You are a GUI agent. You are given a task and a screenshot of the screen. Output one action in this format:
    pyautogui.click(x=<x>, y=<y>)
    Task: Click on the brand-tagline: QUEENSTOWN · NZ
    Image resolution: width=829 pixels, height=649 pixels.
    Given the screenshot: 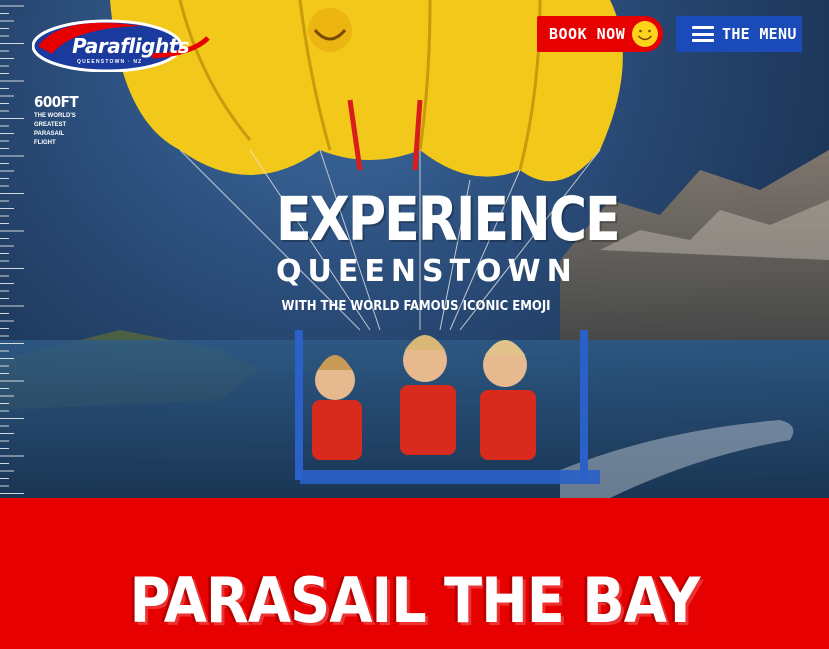 What is the action you would take?
    pyautogui.click(x=110, y=62)
    